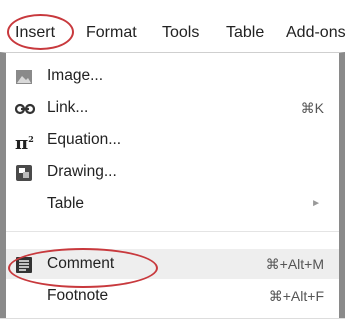 The image size is (345, 331). I want to click on drawing-icon, so click(24, 172).